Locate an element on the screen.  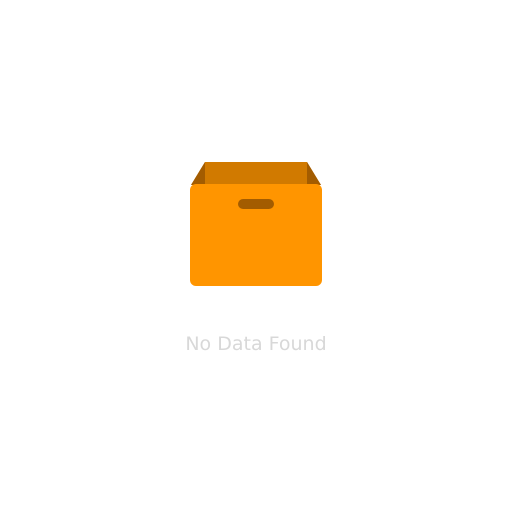
box-left-flap is located at coordinates (198, 173).